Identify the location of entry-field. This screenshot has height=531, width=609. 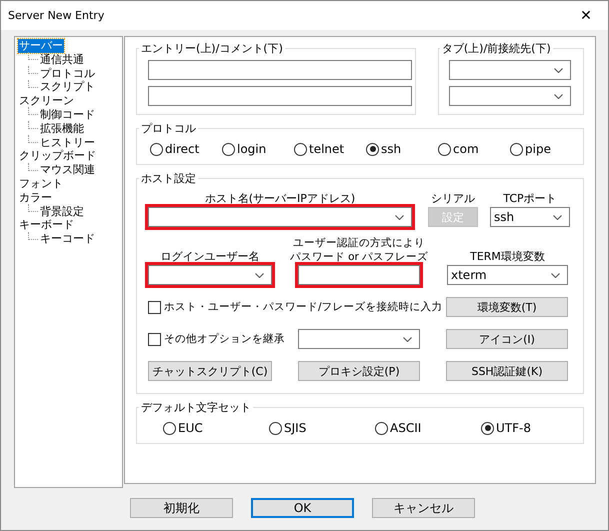
(280, 70).